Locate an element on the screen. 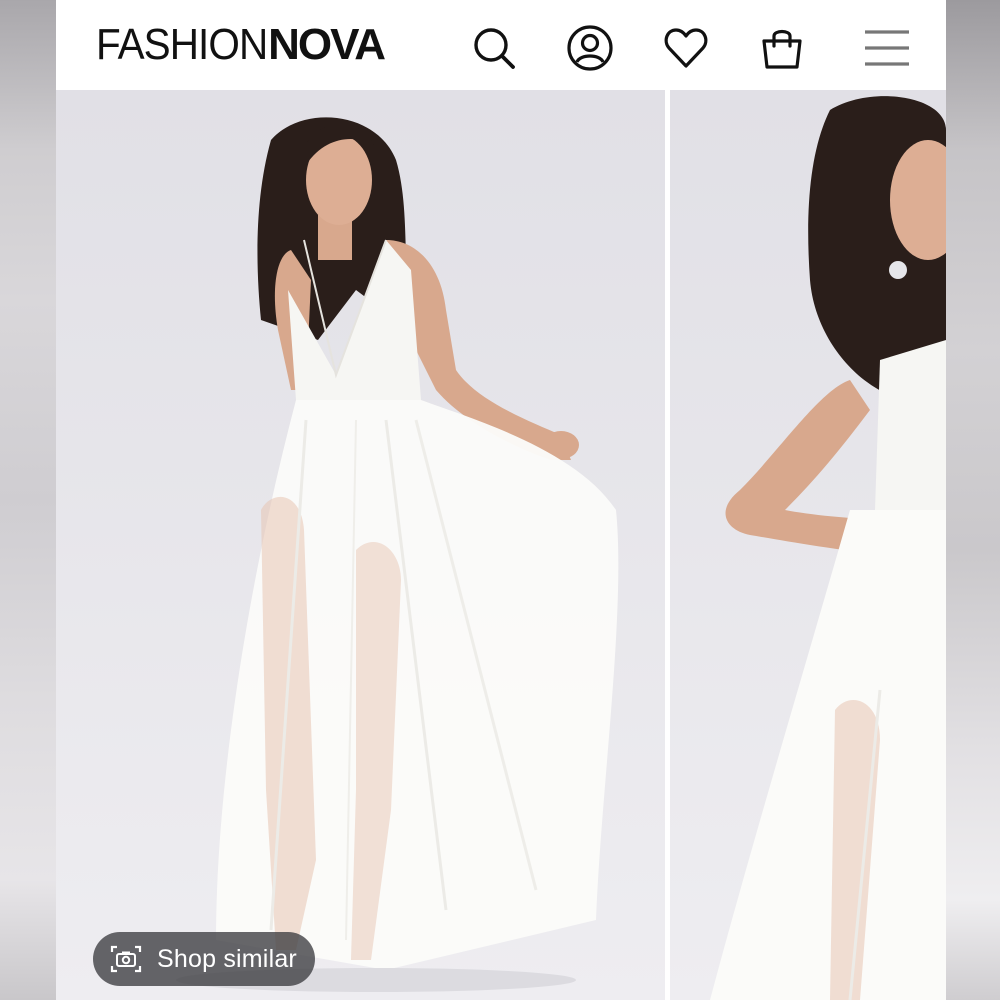 Image resolution: width=1000 pixels, height=1000 pixels. site-header: FASHION NOVA is located at coordinates (501, 45).